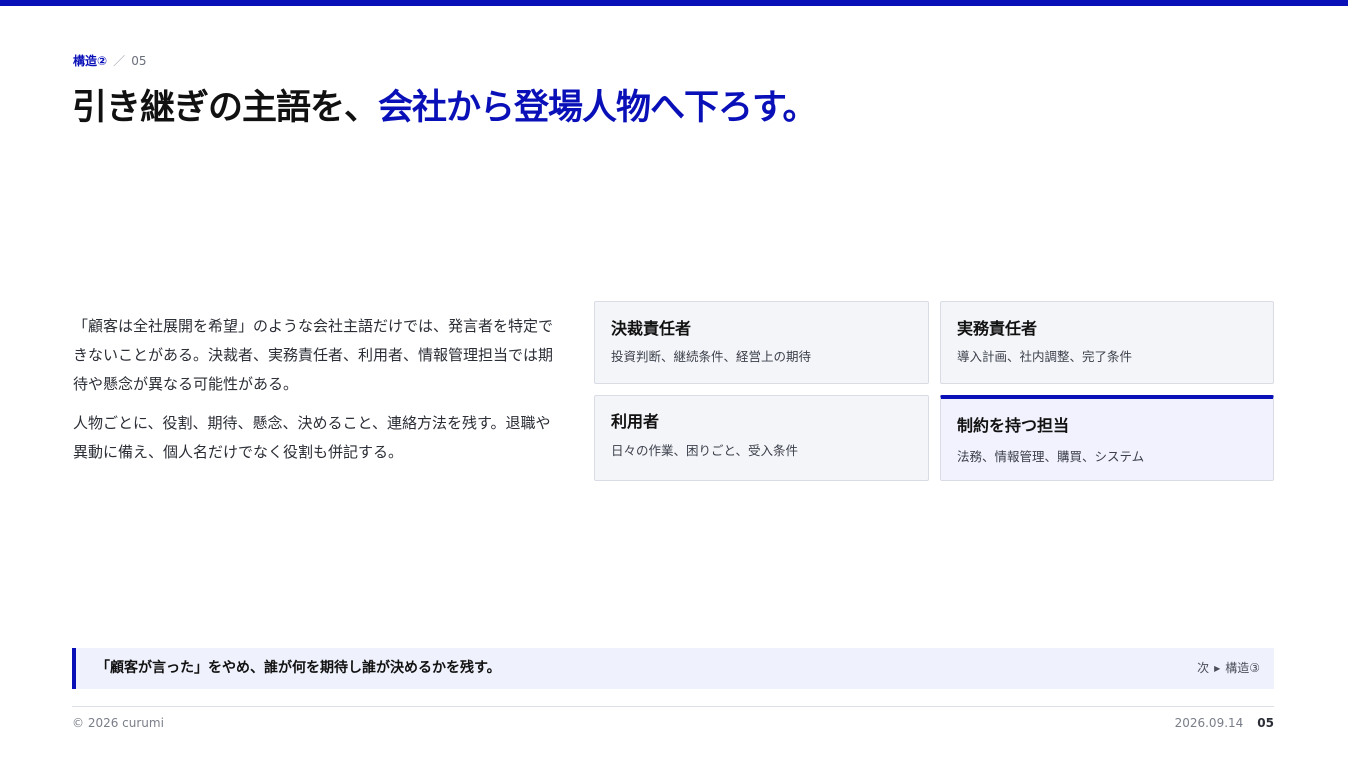 Image resolution: width=1348 pixels, height=757 pixels. What do you see at coordinates (705, 450) in the screenshot?
I see `role-card-description: 日々の作業、困りごと、受入条件` at bounding box center [705, 450].